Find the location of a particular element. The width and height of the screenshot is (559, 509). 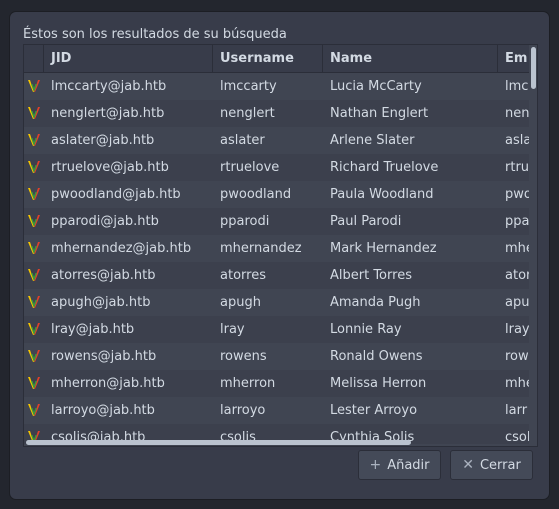

cell-jid: aslater@jab.htb is located at coordinates (103, 140).